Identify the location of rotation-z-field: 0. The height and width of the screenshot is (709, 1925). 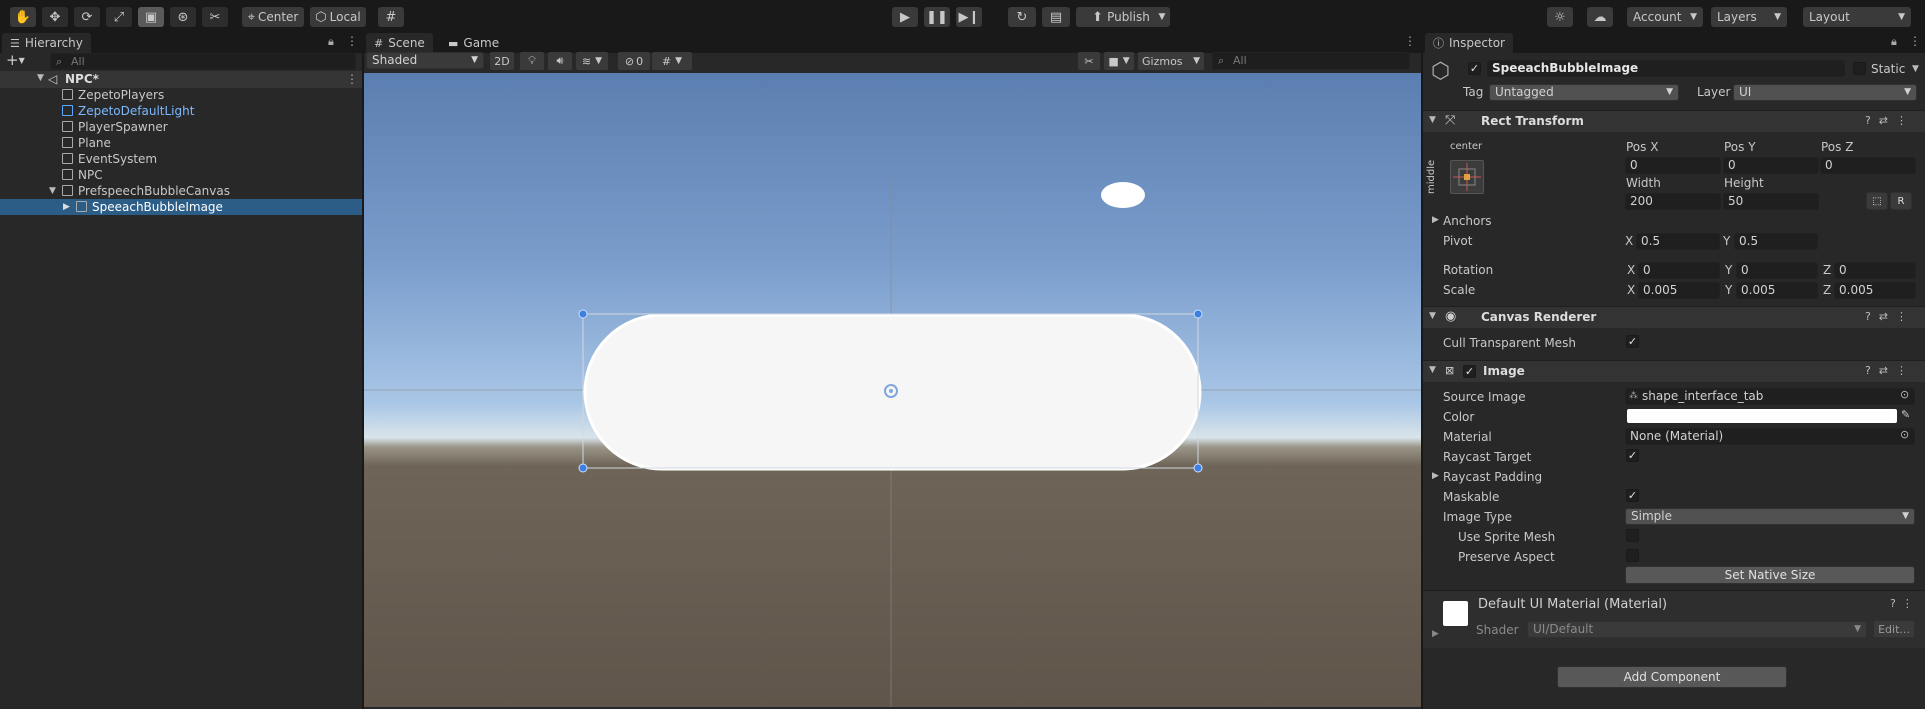
(1875, 270).